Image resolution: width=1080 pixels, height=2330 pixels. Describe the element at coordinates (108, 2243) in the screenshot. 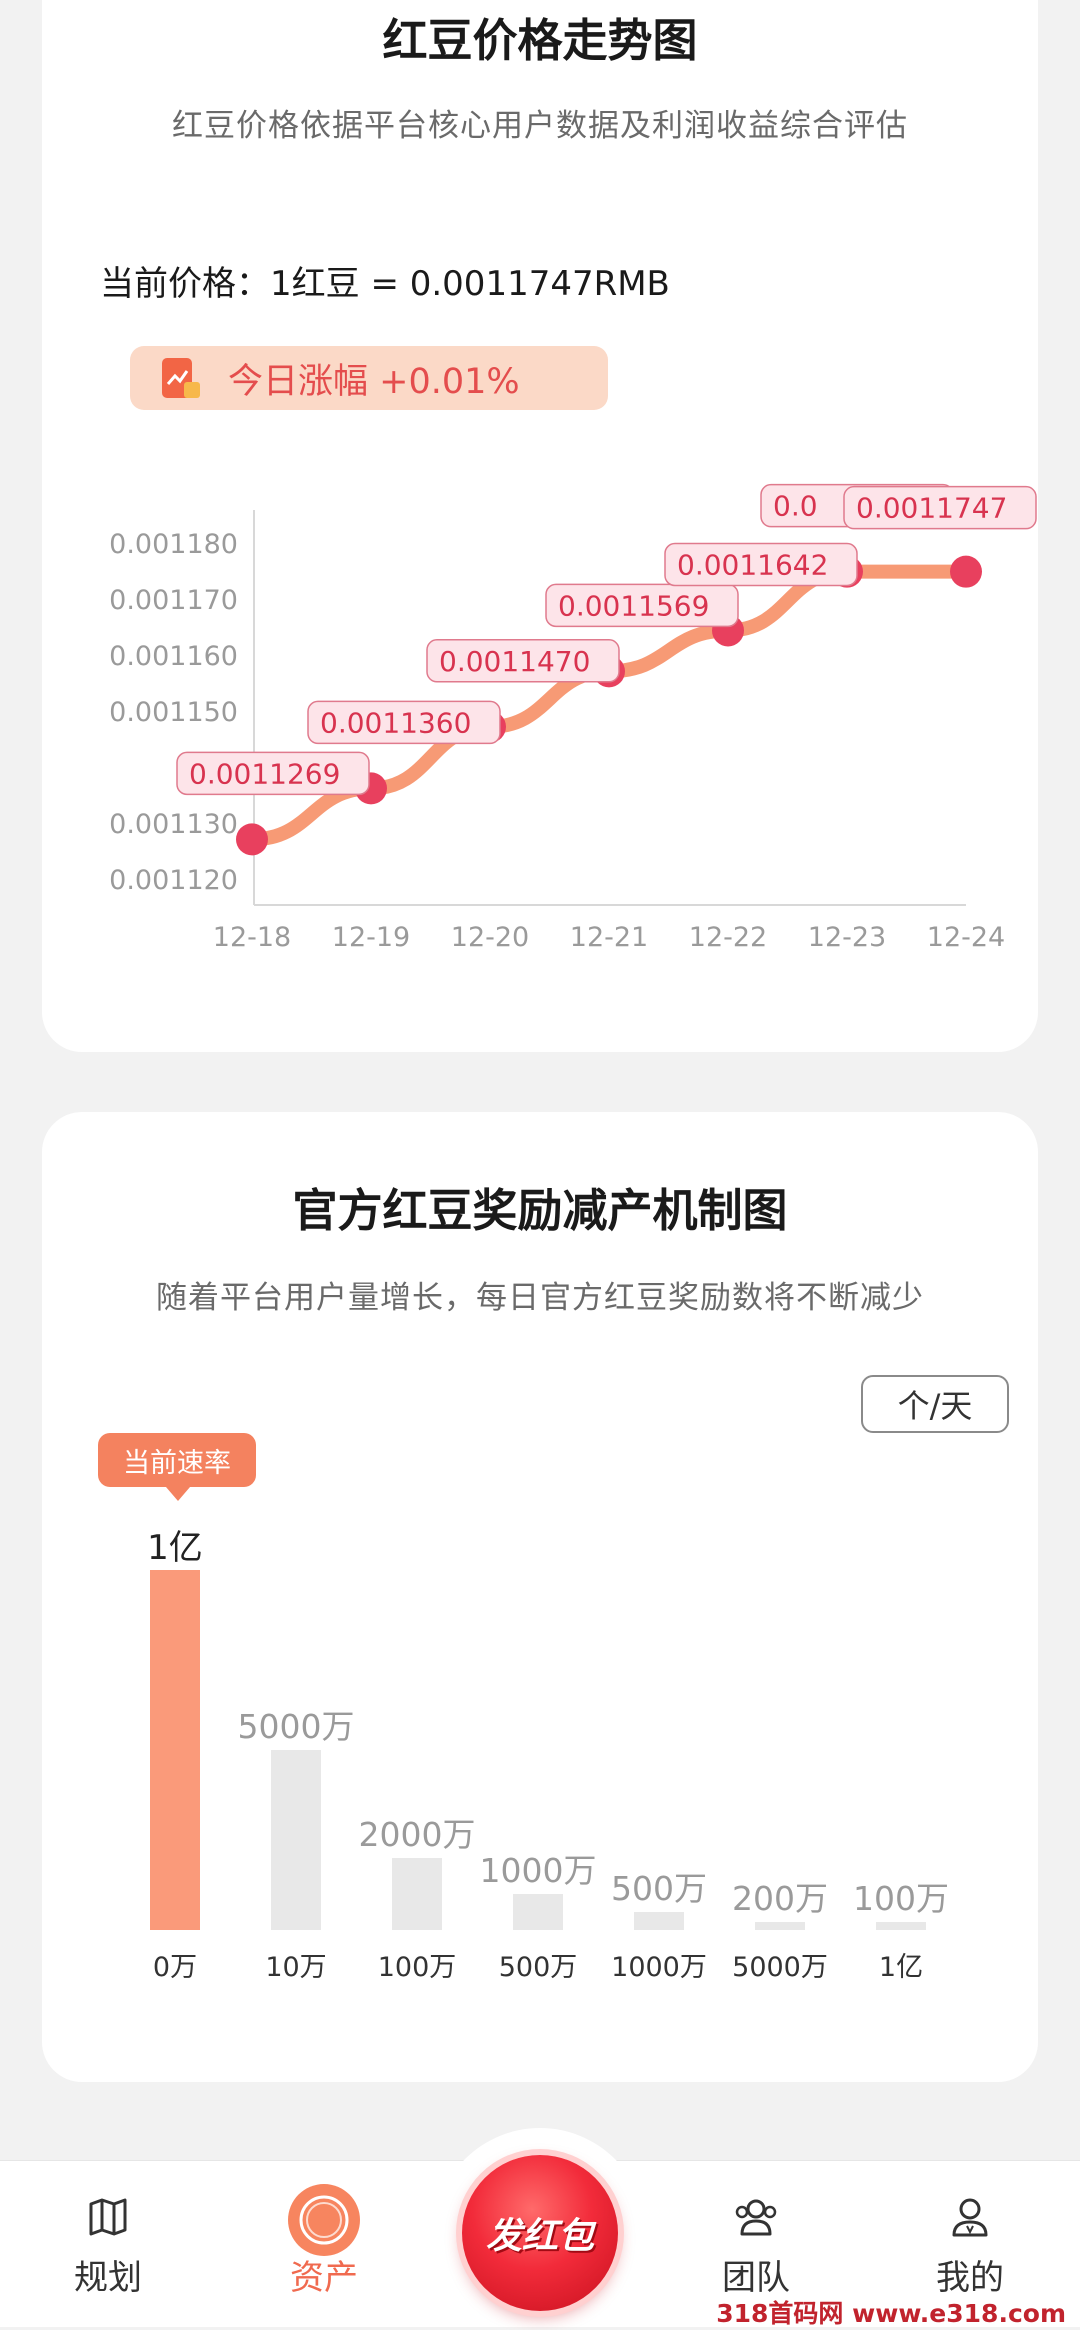

I see `nav-item-plan: 规划` at that location.